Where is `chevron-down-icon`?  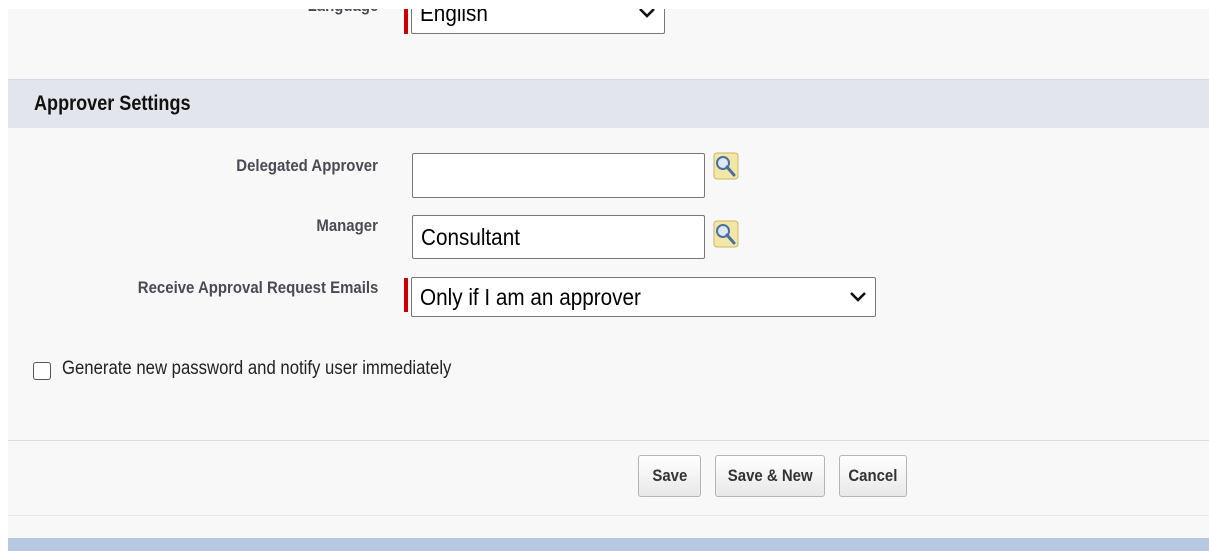 chevron-down-icon is located at coordinates (858, 297).